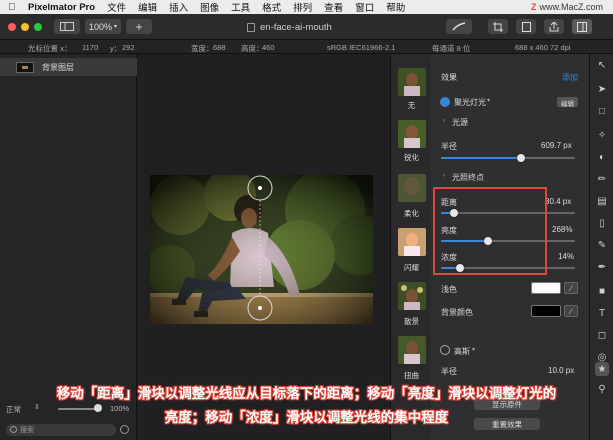 This screenshot has width=613, height=440. What do you see at coordinates (412, 296) in the screenshot?
I see `effect-thumb-bokeh` at bounding box center [412, 296].